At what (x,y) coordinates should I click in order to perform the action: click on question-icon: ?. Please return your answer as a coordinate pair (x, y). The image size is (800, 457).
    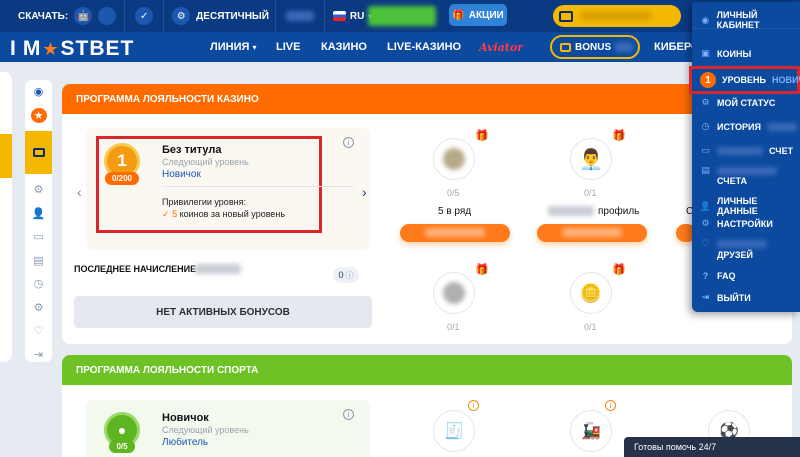
    Looking at the image, I should click on (705, 275).